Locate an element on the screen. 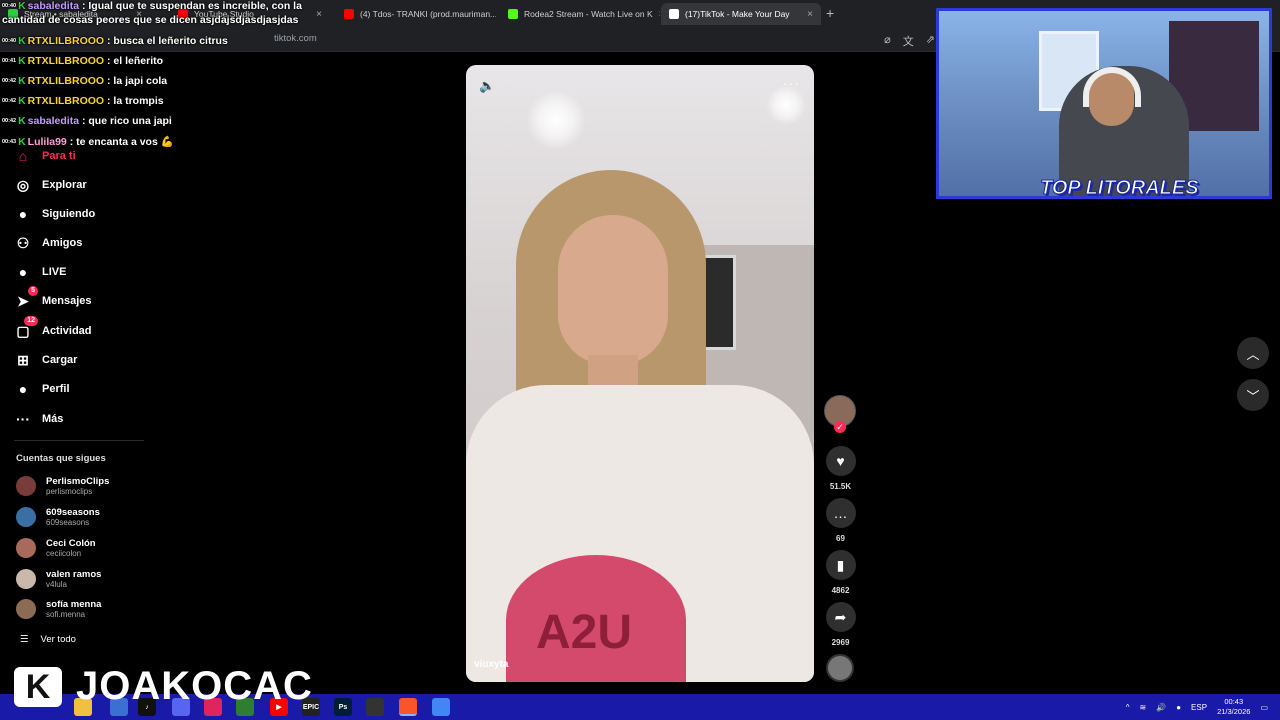 The width and height of the screenshot is (1280, 720). browser-tab: (17)TikTok - Make Your Day × is located at coordinates (741, 14).